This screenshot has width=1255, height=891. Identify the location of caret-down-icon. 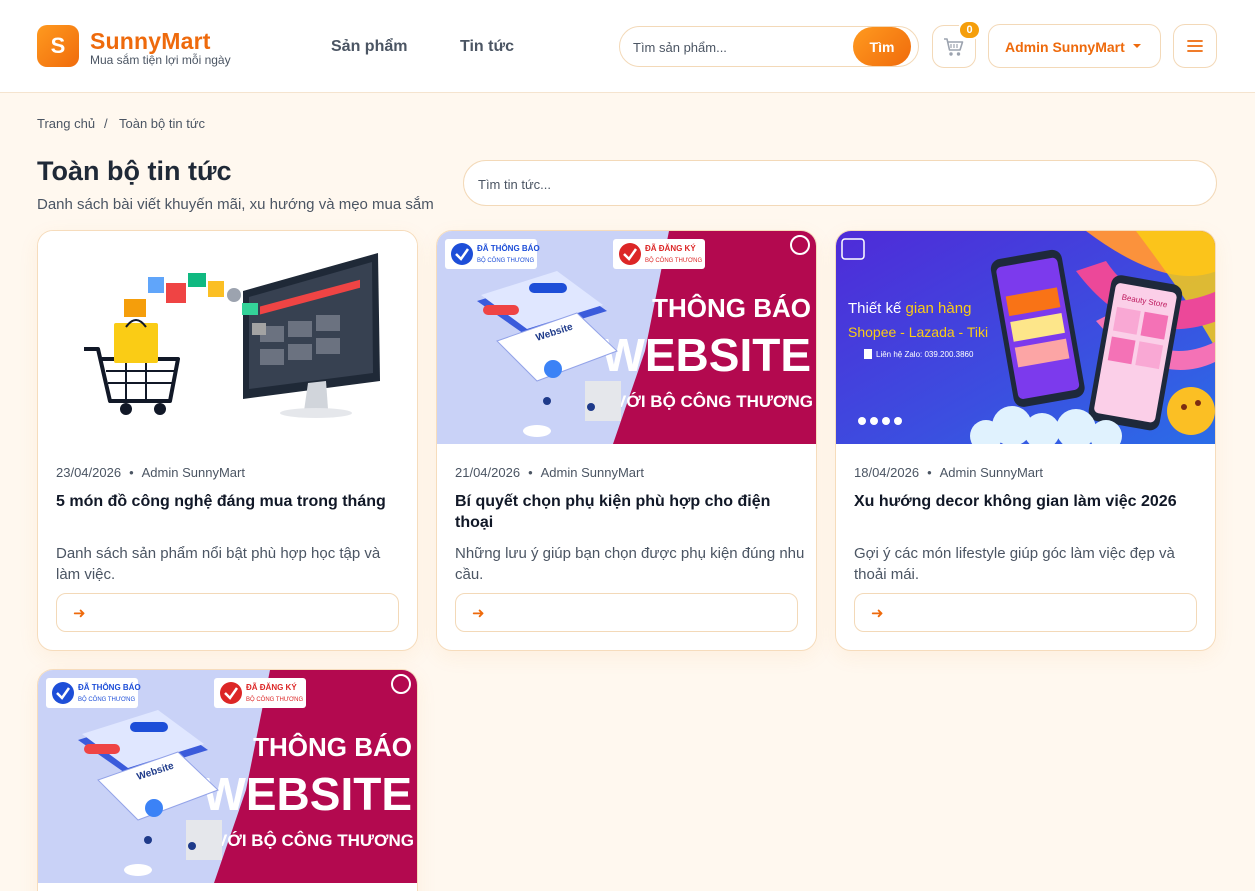
(1137, 46).